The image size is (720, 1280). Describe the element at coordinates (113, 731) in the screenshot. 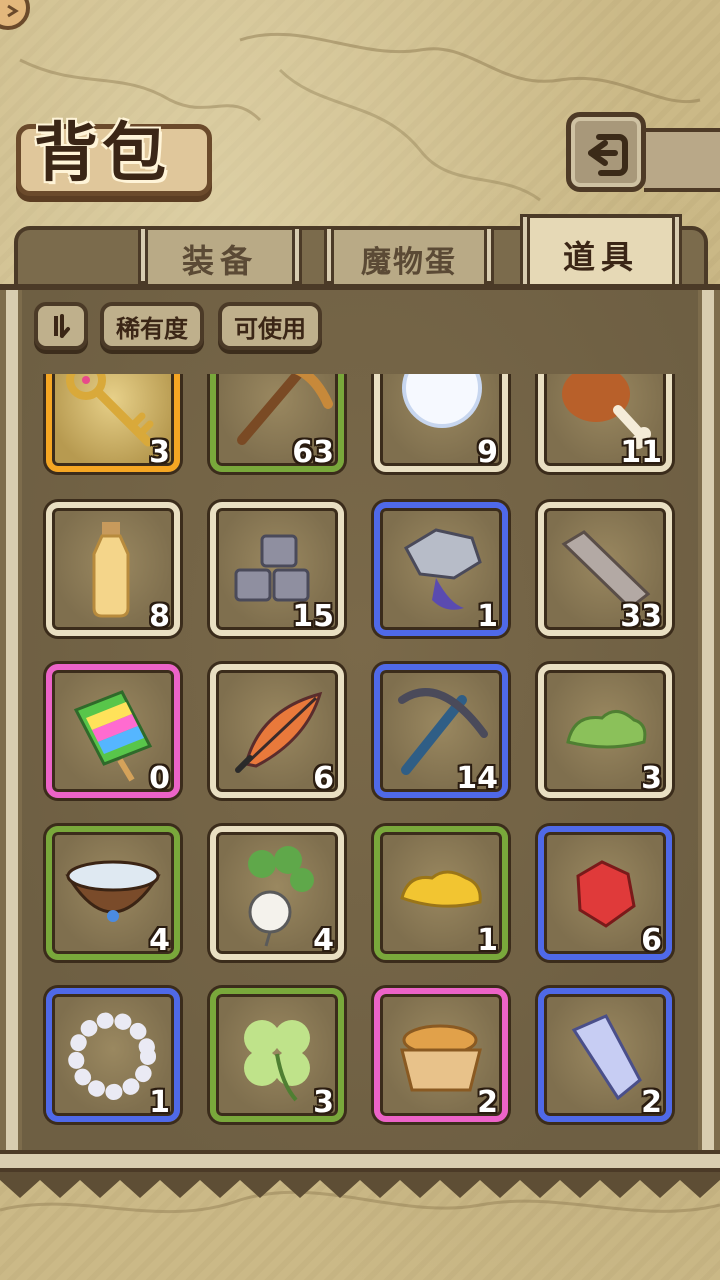

I see `item-slot: 0` at that location.